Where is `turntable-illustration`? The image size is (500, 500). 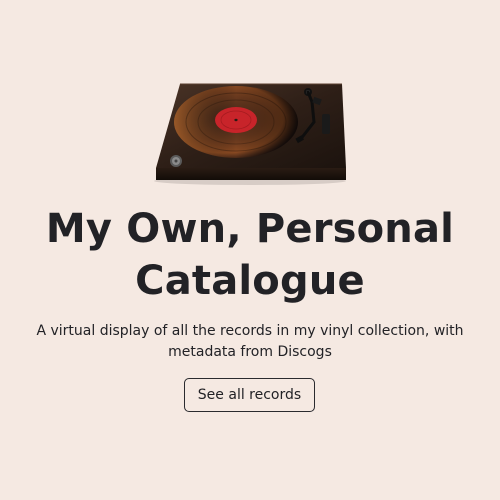 turntable-illustration is located at coordinates (250, 134).